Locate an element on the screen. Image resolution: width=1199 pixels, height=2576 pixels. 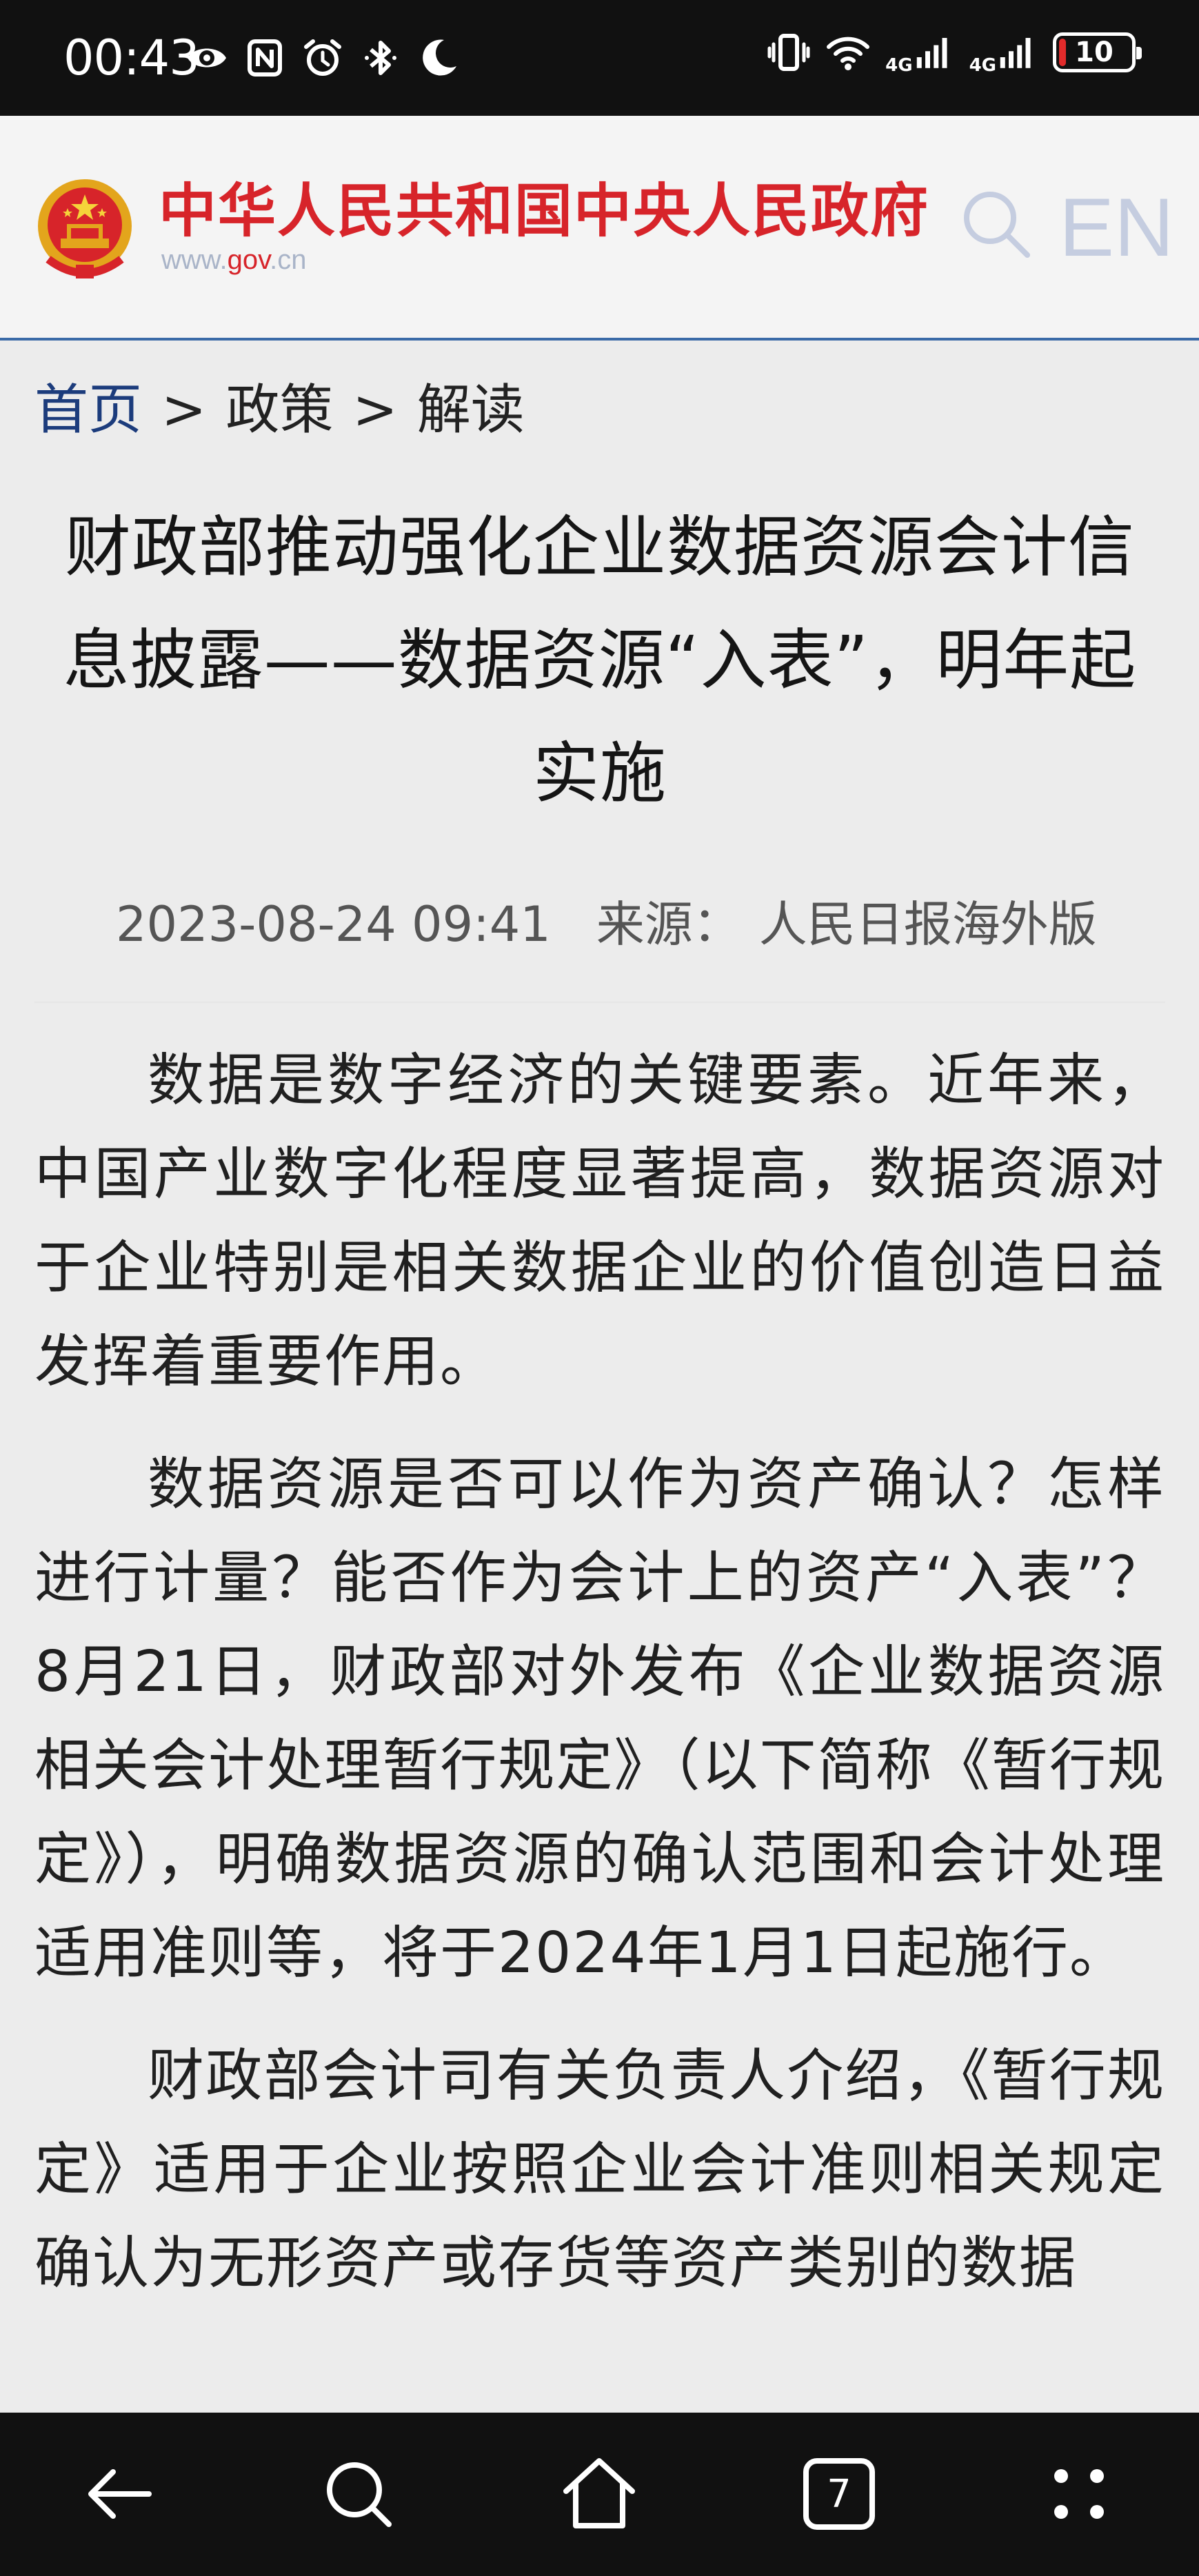
back-button is located at coordinates (120, 2494).